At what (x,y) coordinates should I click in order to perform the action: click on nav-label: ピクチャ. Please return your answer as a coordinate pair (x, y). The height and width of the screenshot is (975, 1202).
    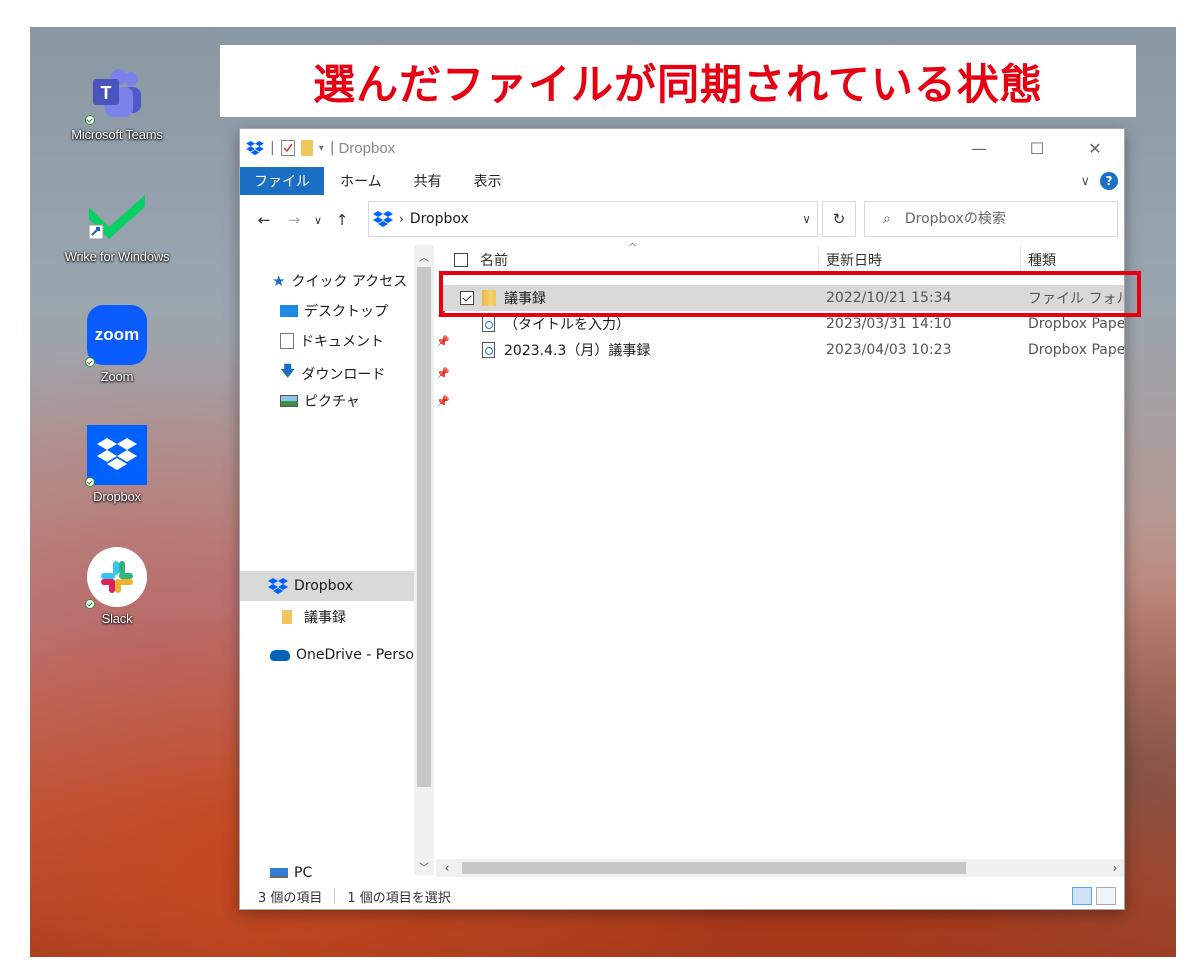
    Looking at the image, I should click on (332, 402).